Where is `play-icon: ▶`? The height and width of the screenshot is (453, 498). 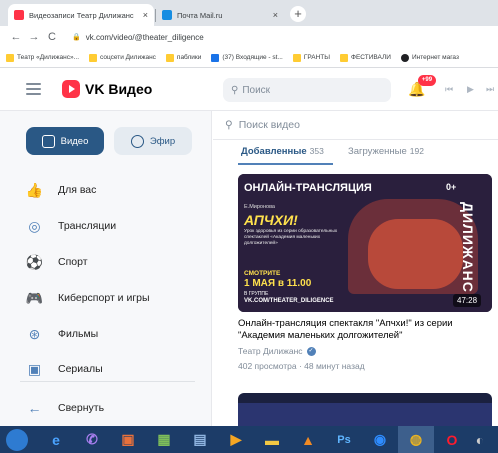 play-icon: ▶ is located at coordinates (470, 89).